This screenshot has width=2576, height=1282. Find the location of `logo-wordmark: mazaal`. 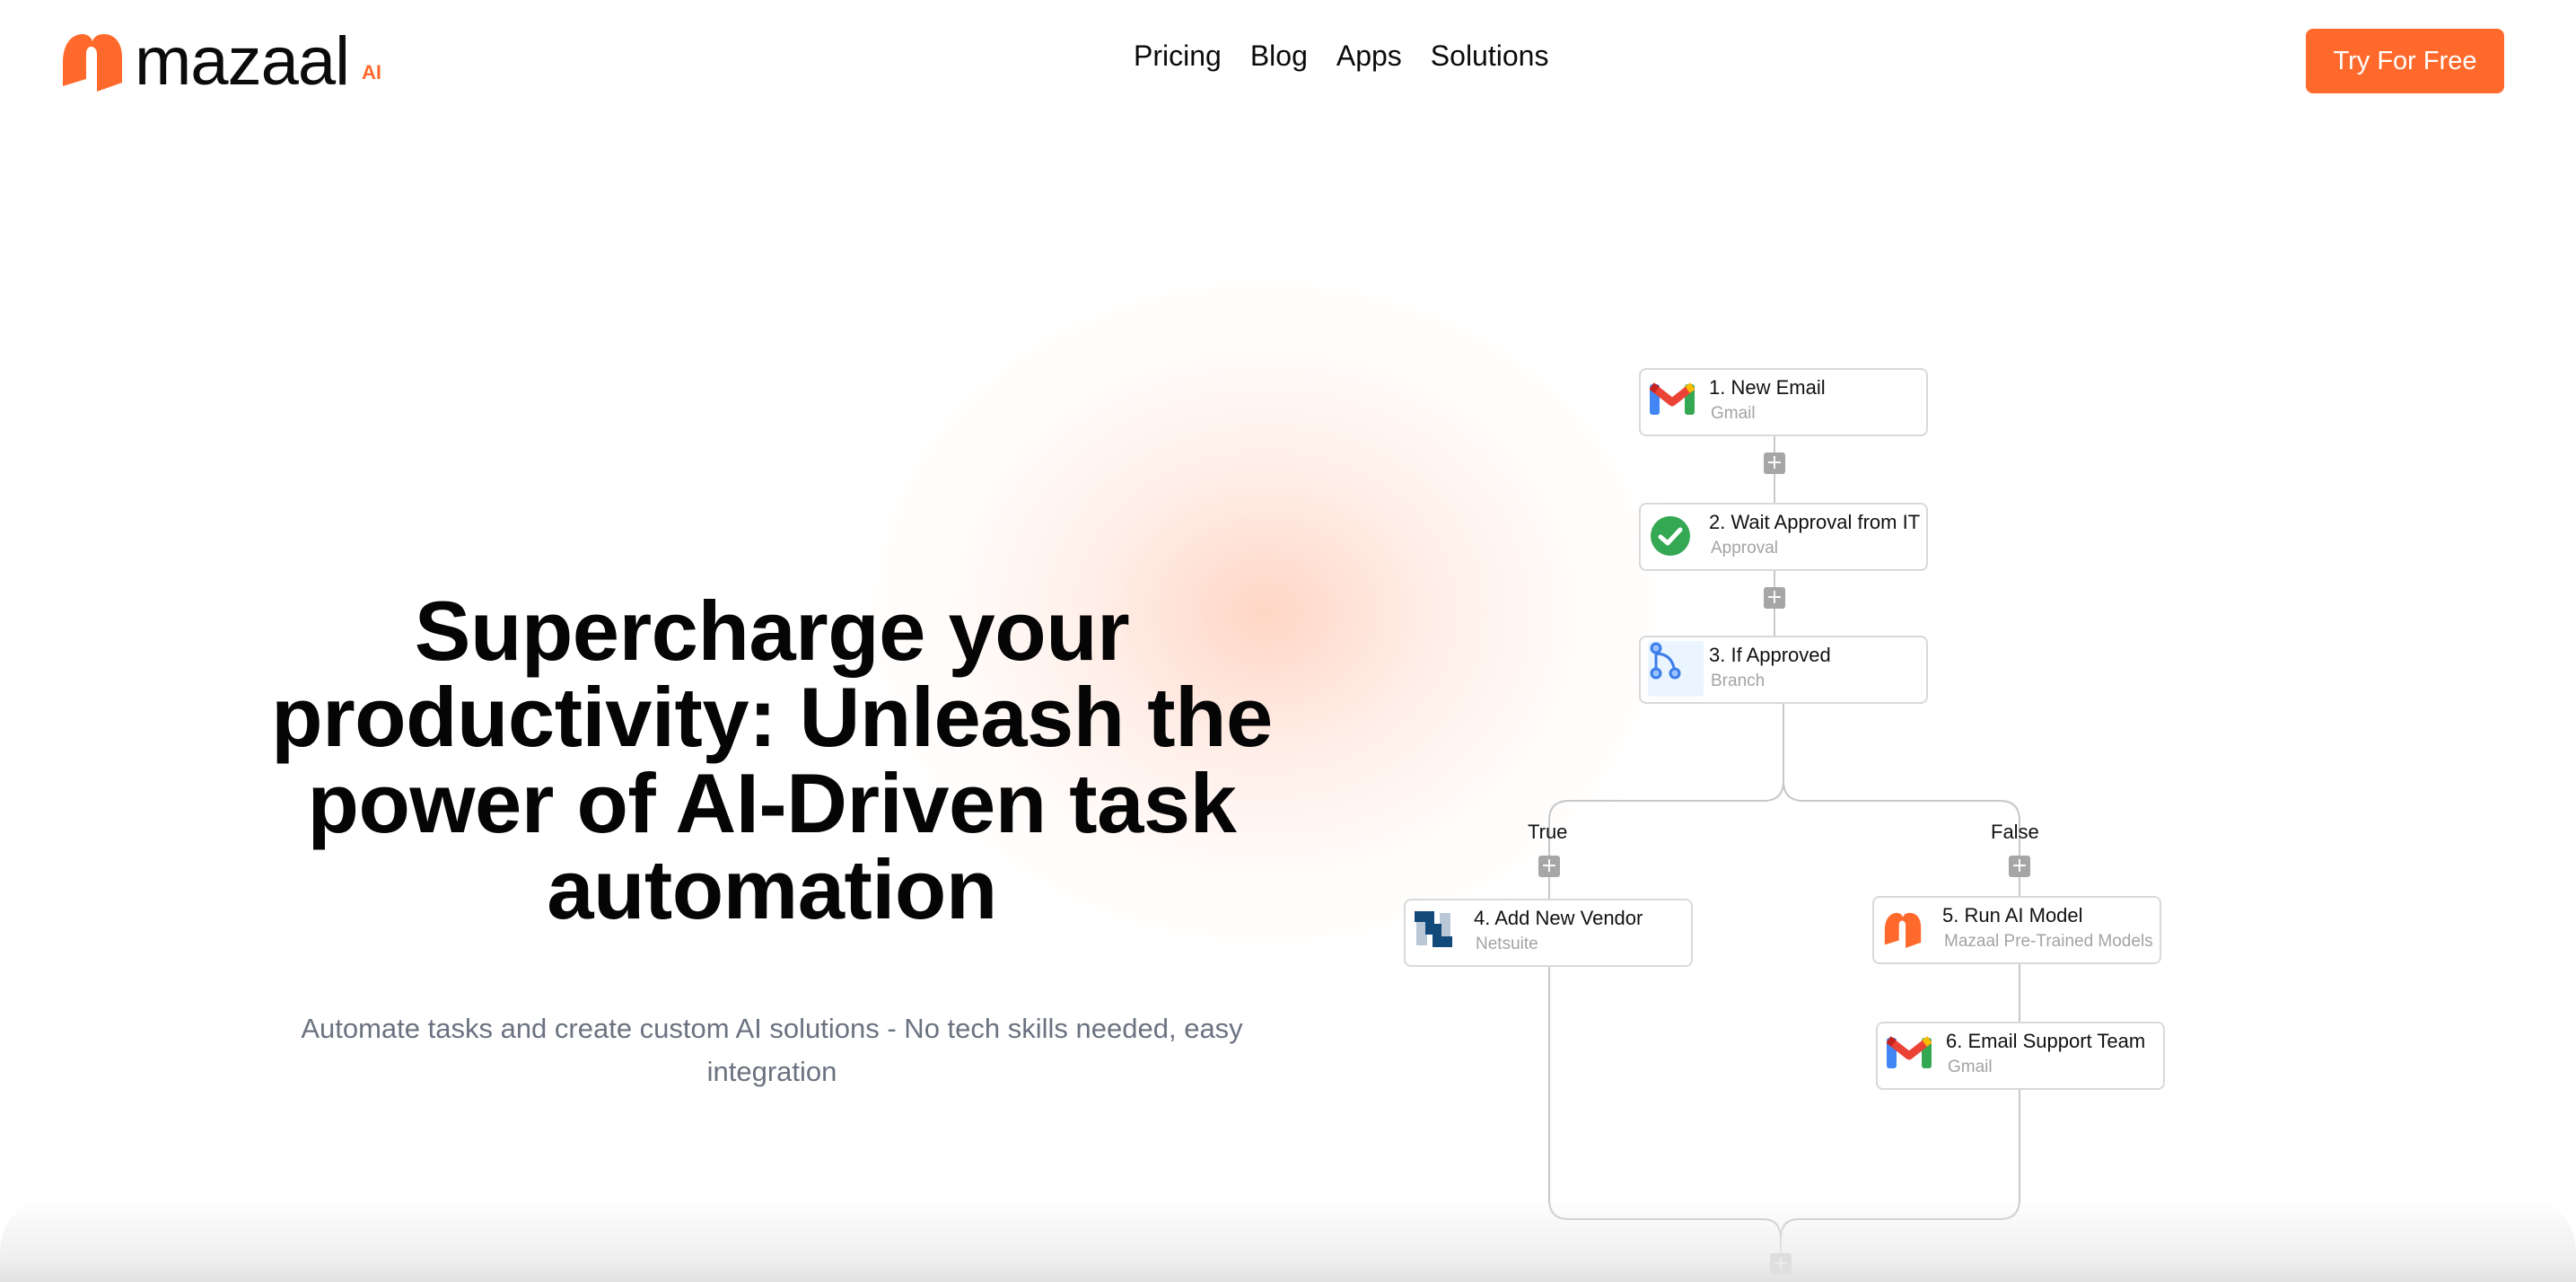

logo-wordmark: mazaal is located at coordinates (243, 61).